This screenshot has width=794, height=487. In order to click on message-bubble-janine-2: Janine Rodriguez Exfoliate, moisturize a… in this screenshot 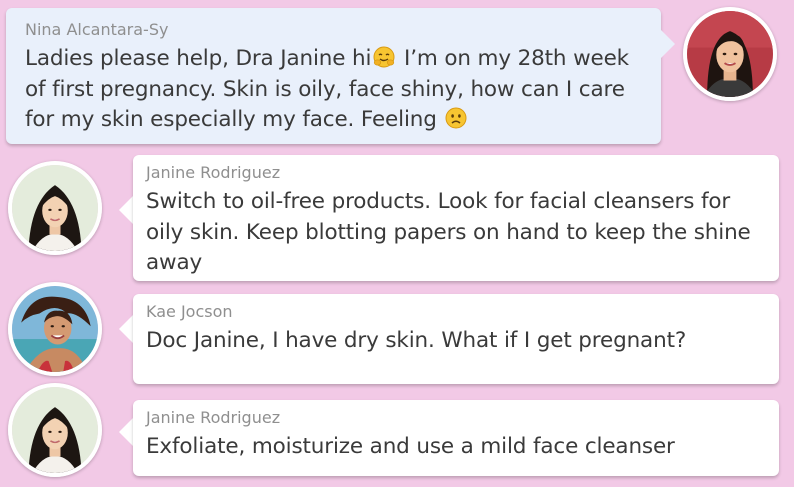, I will do `click(456, 438)`.